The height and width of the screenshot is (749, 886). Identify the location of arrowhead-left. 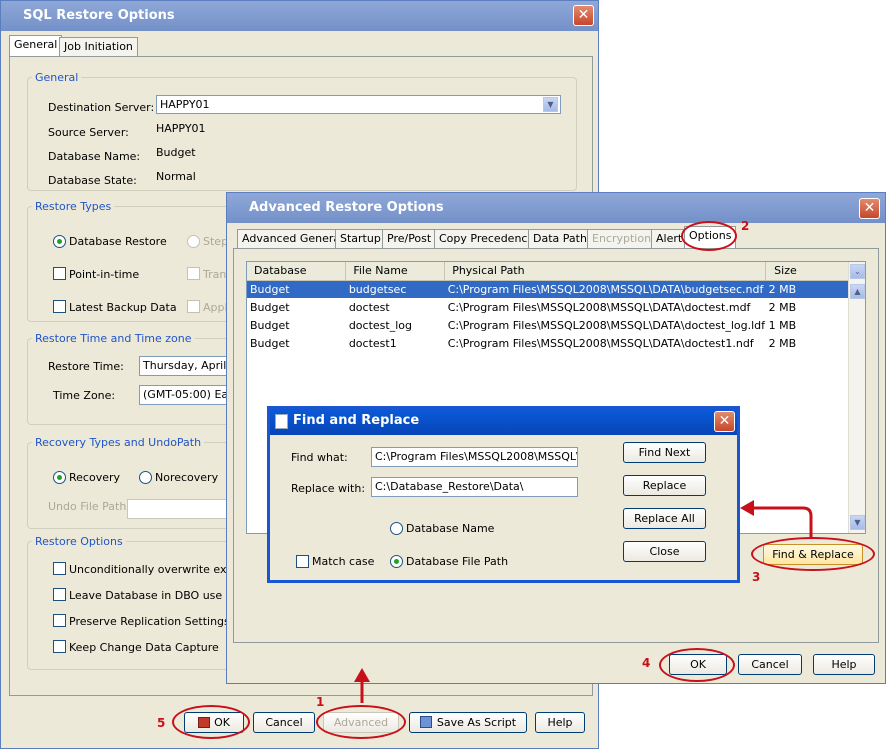
(747, 508).